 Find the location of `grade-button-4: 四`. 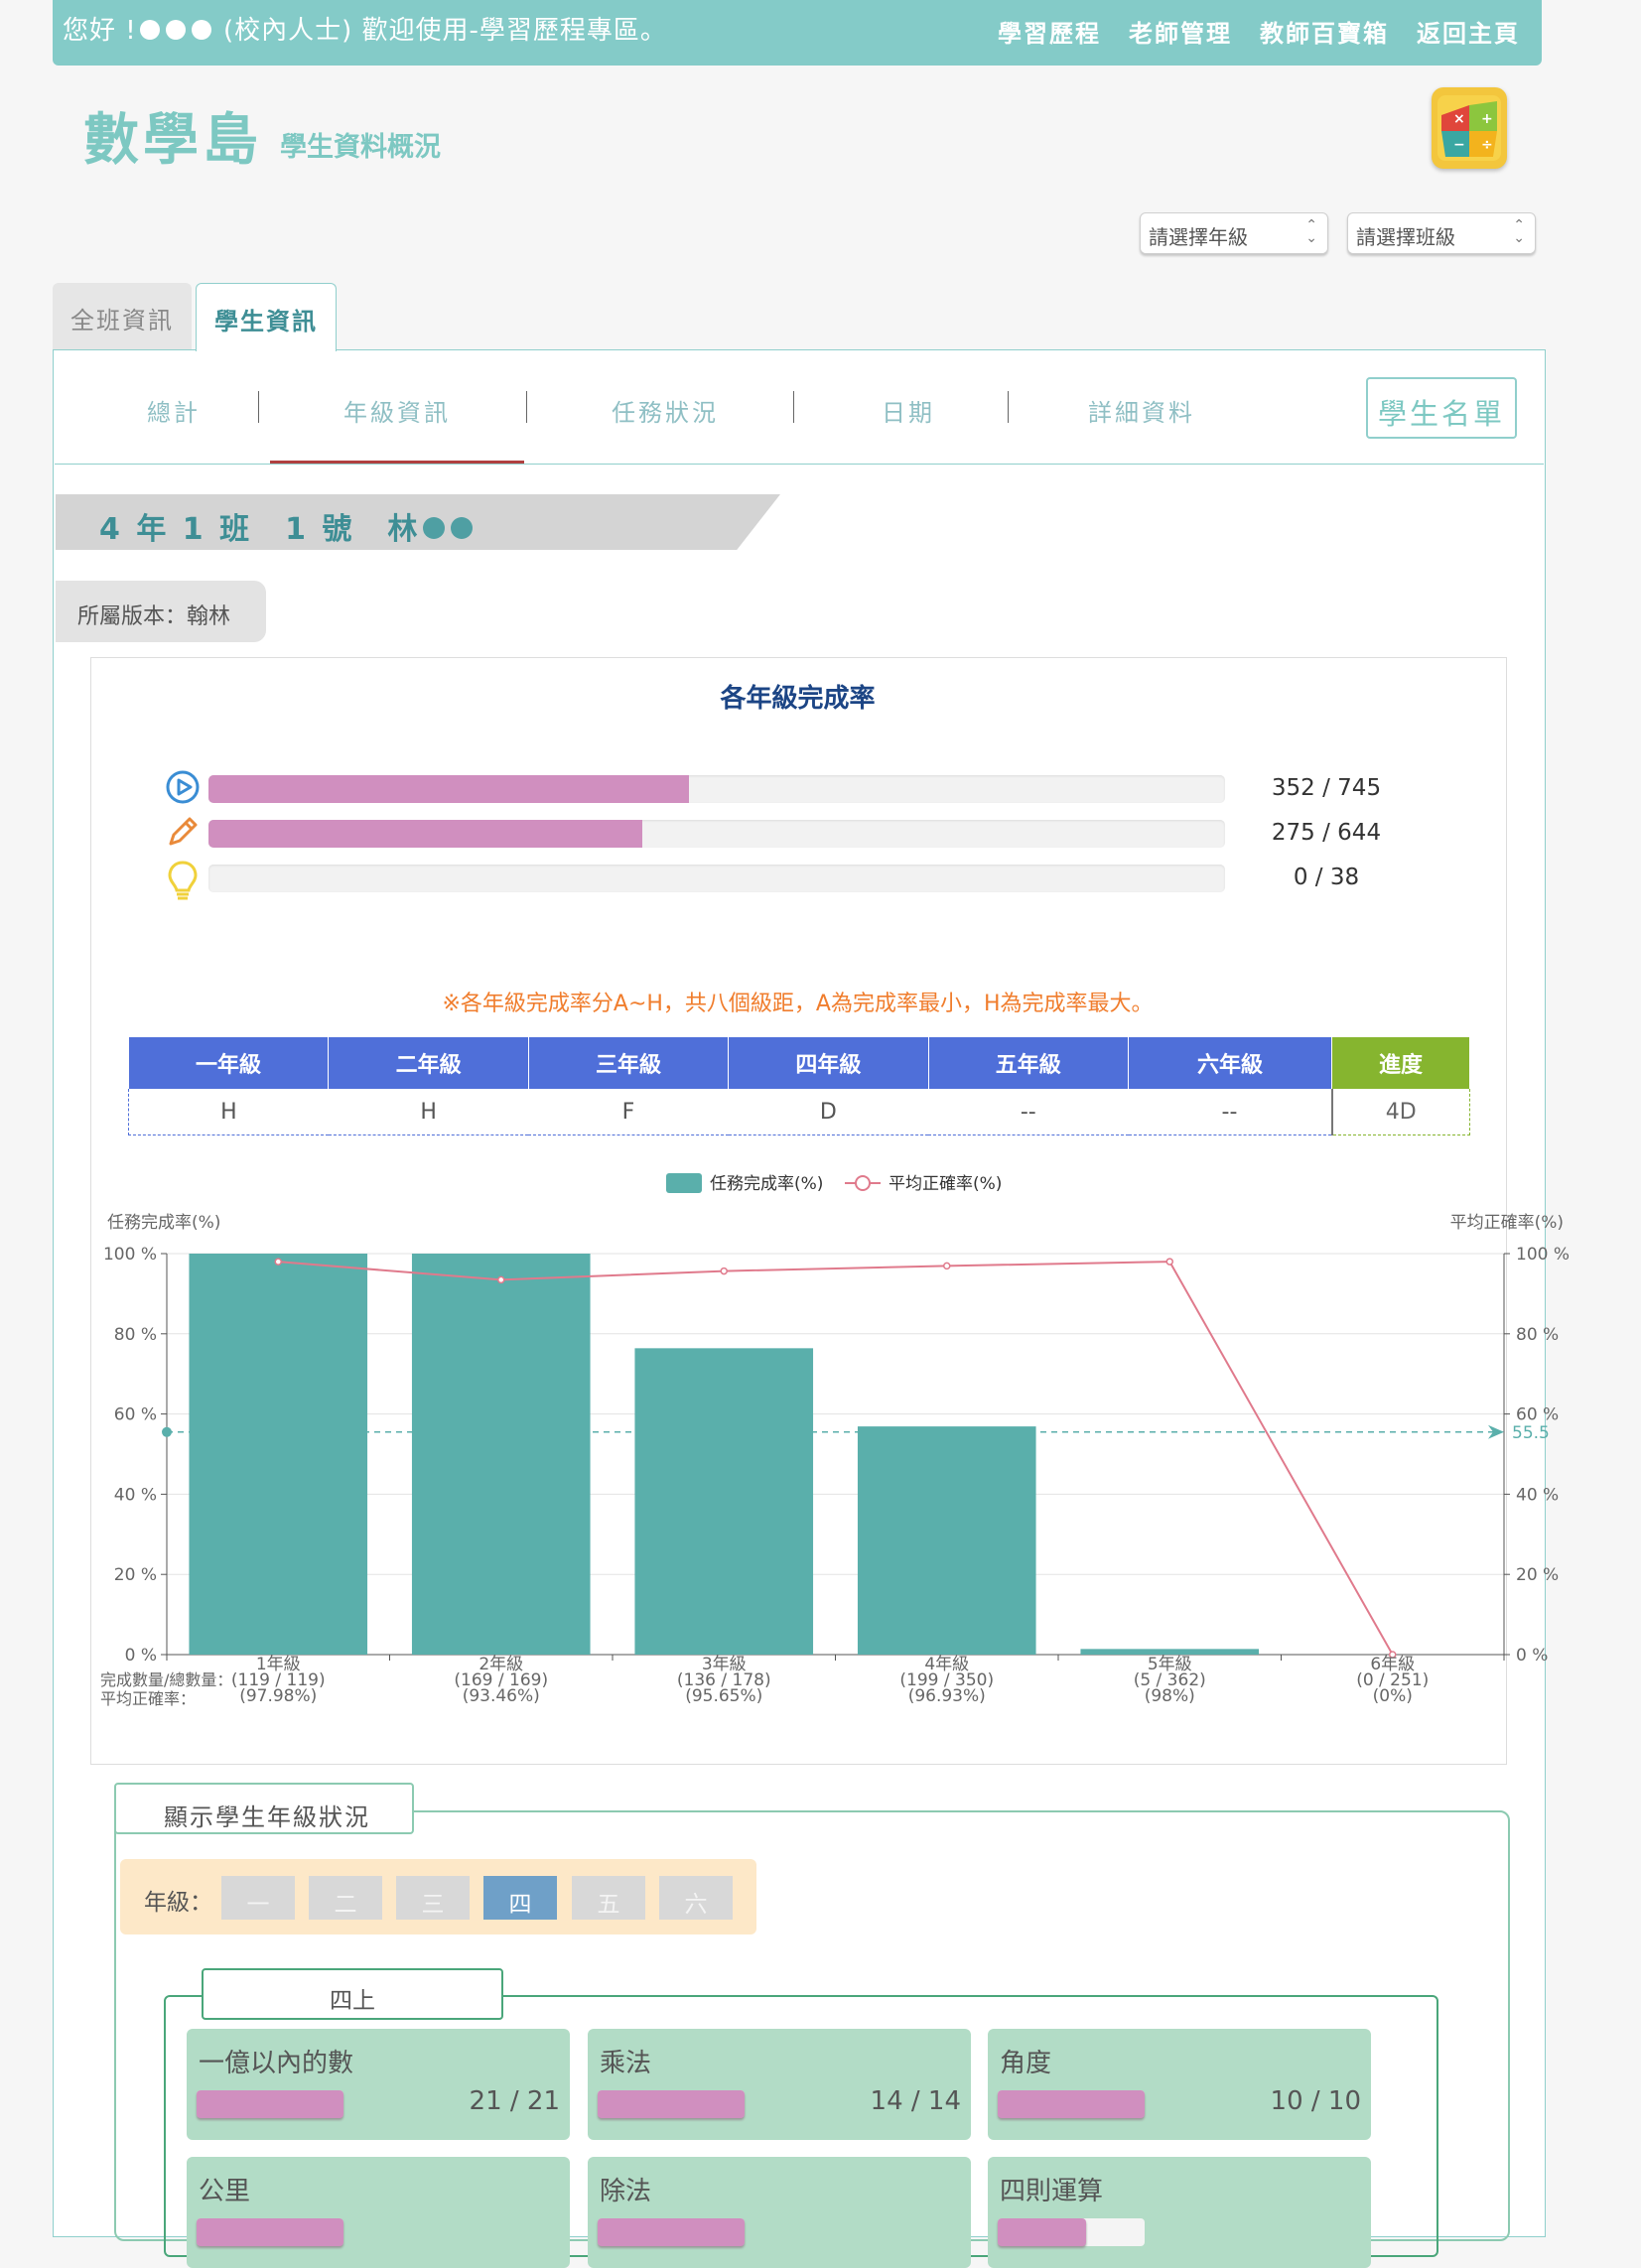

grade-button-4: 四 is located at coordinates (520, 1898).